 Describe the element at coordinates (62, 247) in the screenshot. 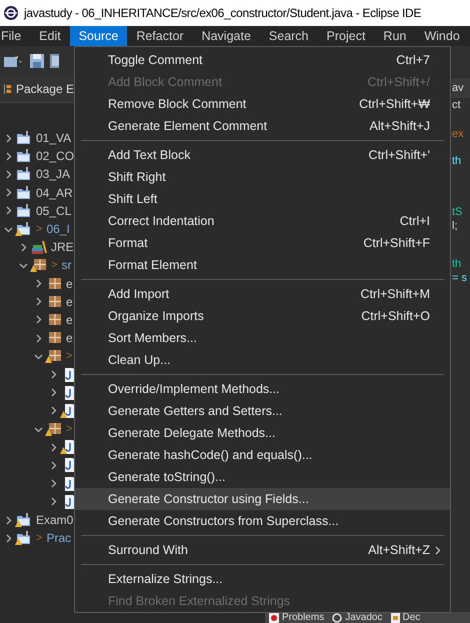

I see `tree-item: JRE` at that location.